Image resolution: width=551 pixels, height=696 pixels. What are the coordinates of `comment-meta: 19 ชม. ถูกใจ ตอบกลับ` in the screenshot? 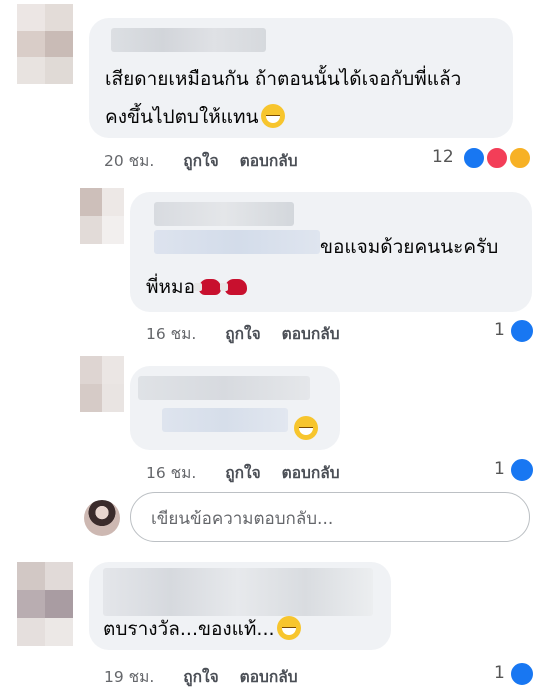 It's located at (201, 676).